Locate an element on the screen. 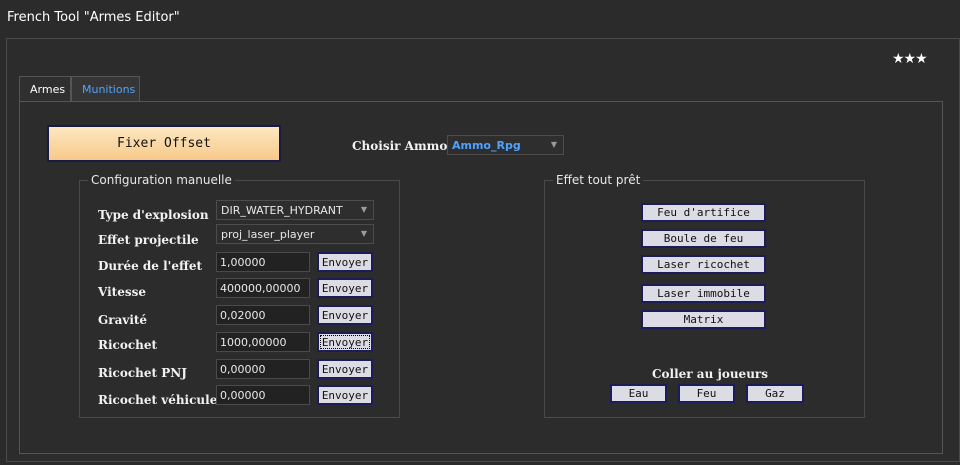 The height and width of the screenshot is (465, 960). send-gravity-button: Envoyer is located at coordinates (345, 315).